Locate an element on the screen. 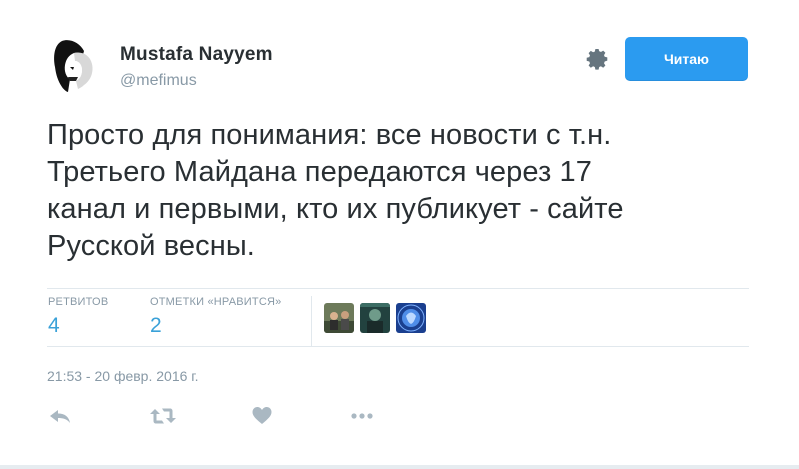  stats-separator is located at coordinates (311, 321).